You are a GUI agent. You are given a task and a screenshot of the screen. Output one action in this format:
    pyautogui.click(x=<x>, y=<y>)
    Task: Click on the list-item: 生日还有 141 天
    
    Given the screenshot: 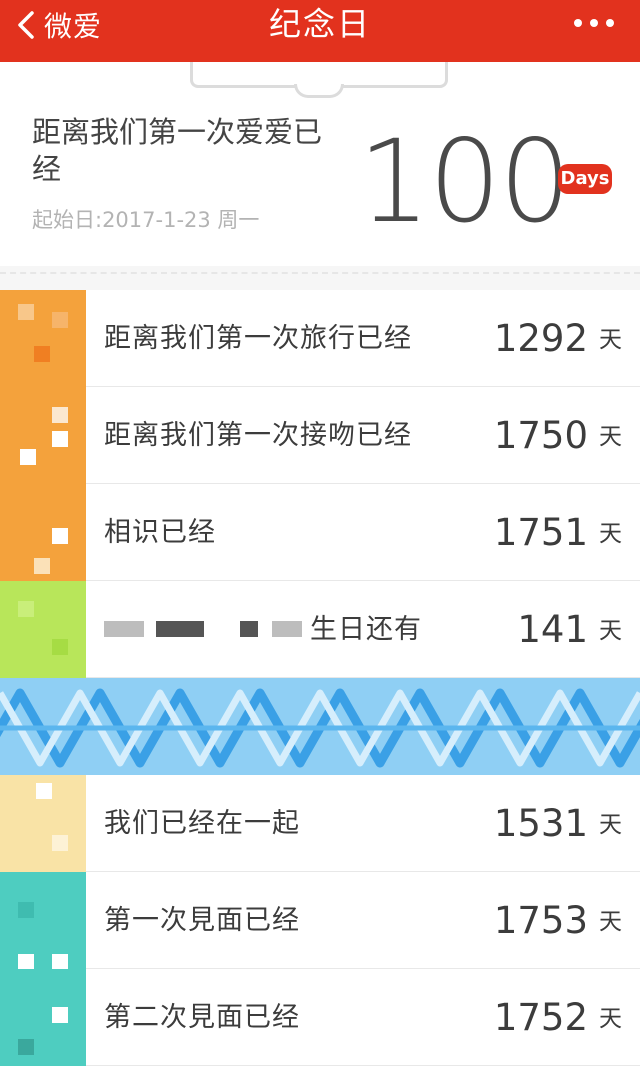 What is the action you would take?
    pyautogui.click(x=320, y=629)
    